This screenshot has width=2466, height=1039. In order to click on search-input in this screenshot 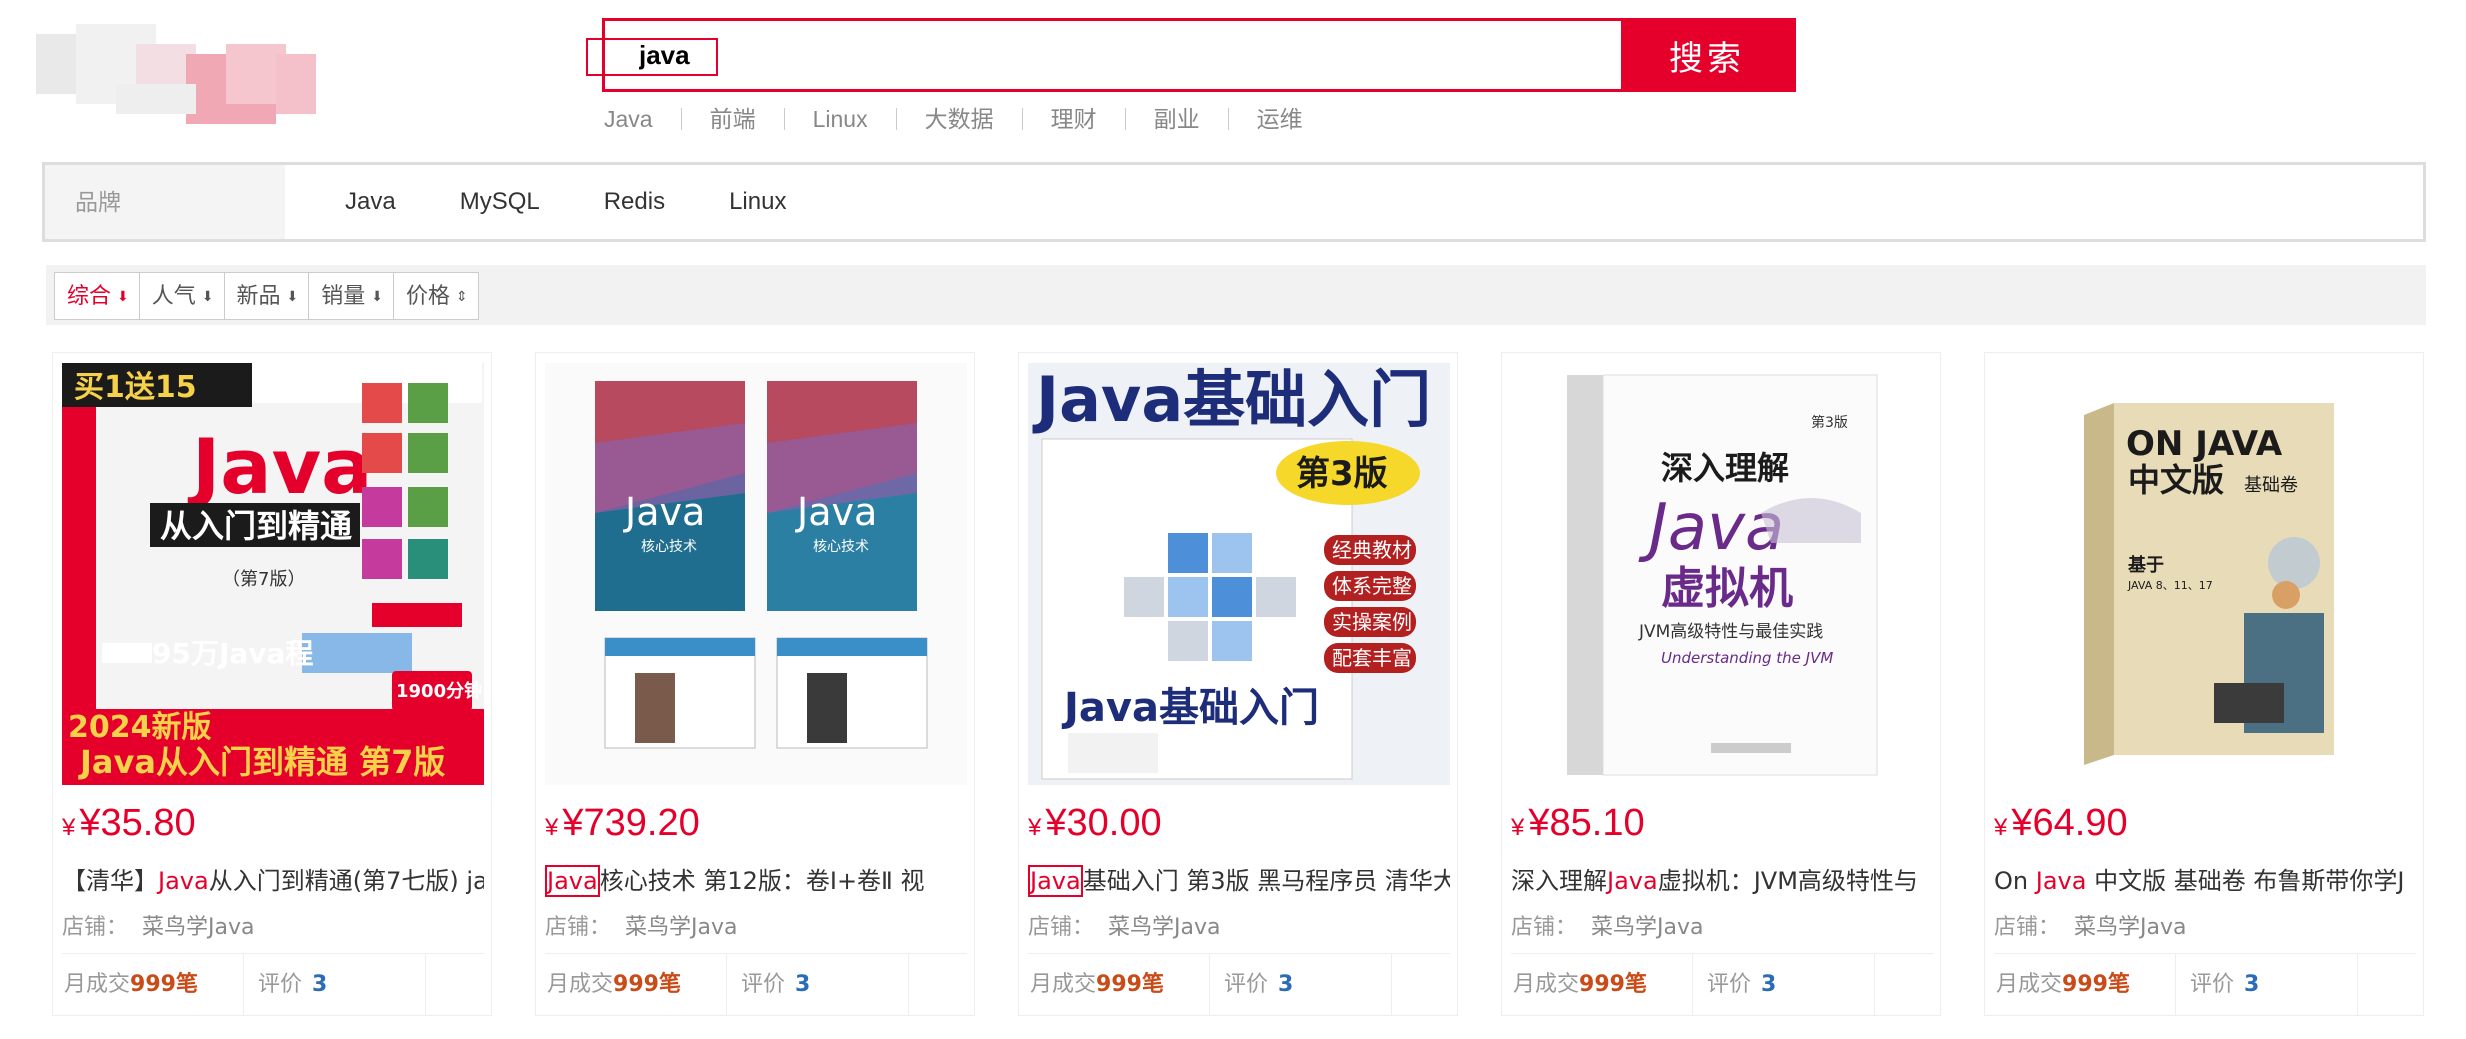, I will do `click(1113, 55)`.